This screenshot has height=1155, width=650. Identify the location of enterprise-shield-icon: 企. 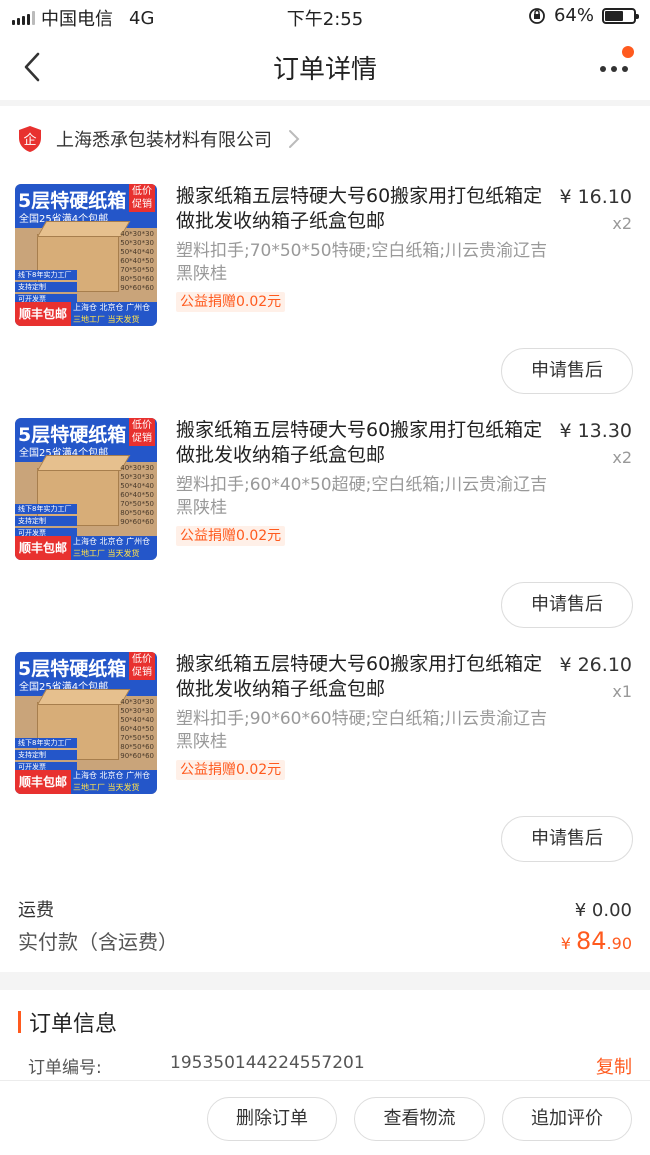
(30, 139).